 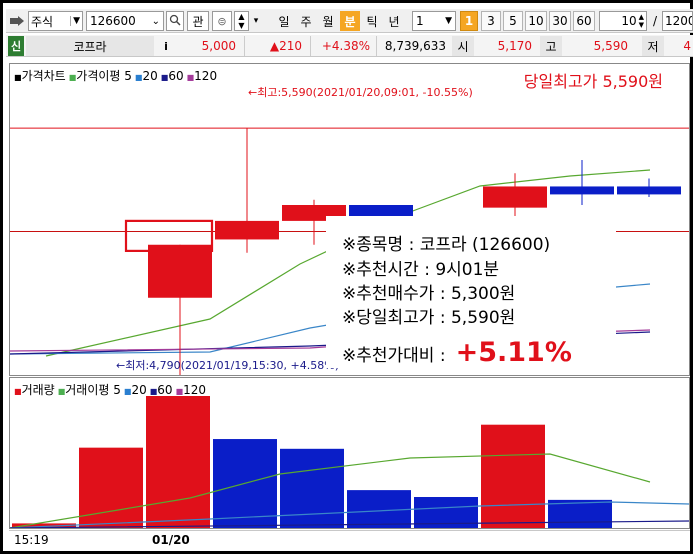 I want to click on tab-tick-label: 틱, so click(x=372, y=21).